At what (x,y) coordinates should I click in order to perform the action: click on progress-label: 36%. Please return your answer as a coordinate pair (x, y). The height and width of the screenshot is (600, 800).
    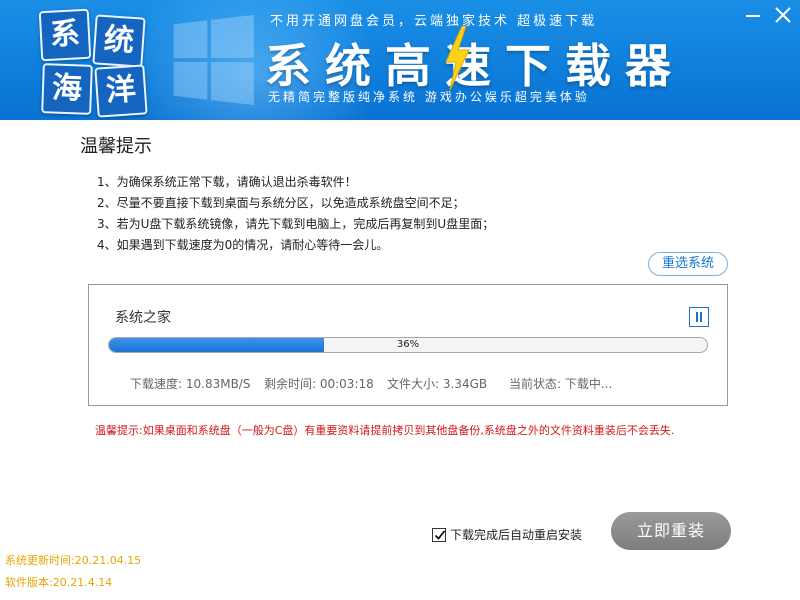
    Looking at the image, I should click on (408, 344).